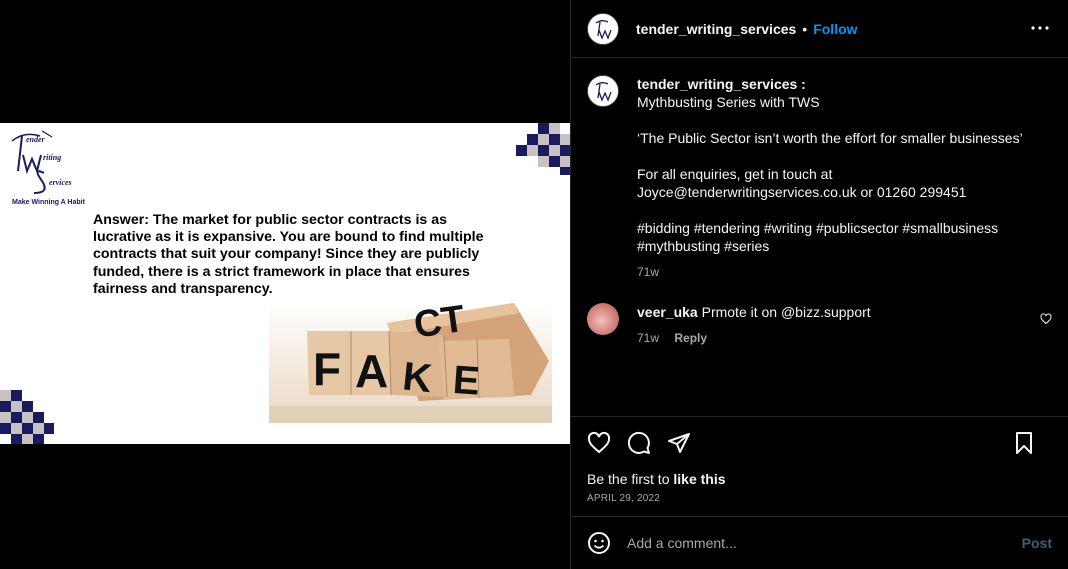 The height and width of the screenshot is (569, 1068). What do you see at coordinates (467, 381) in the screenshot?
I see `block-letter-e: E` at bounding box center [467, 381].